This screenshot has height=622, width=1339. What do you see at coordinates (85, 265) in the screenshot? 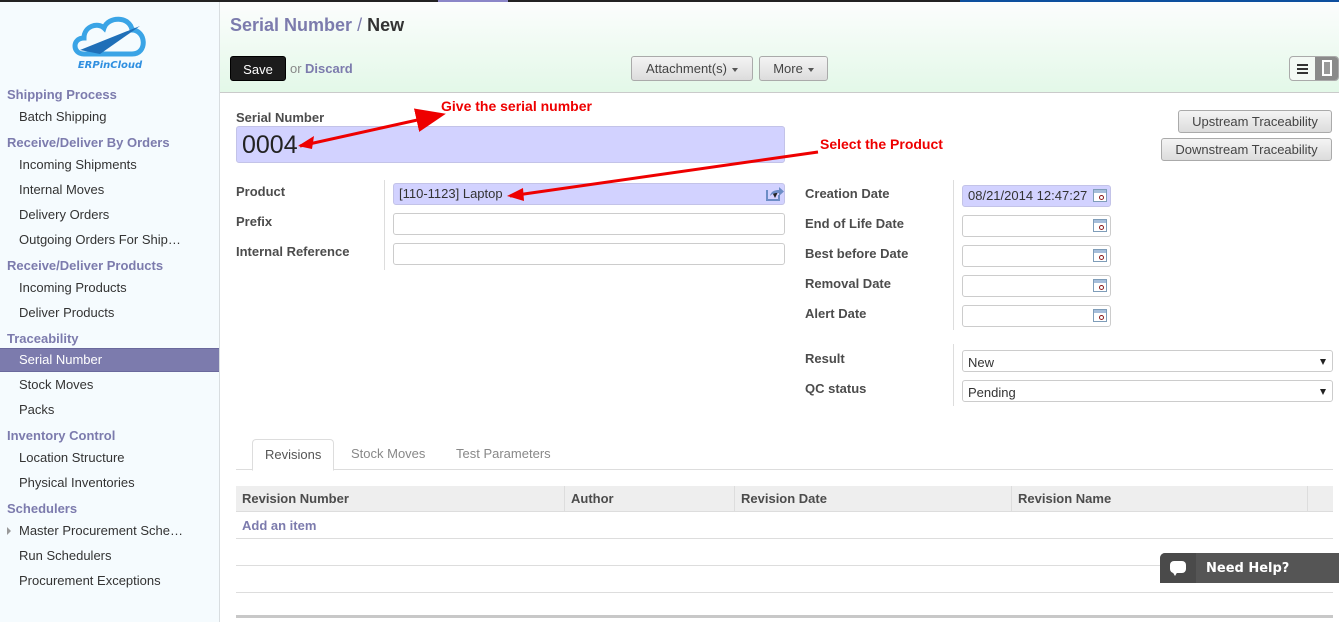
I see `sidebar-section-receive-deliver-products: Receive/Deliver Products` at bounding box center [85, 265].